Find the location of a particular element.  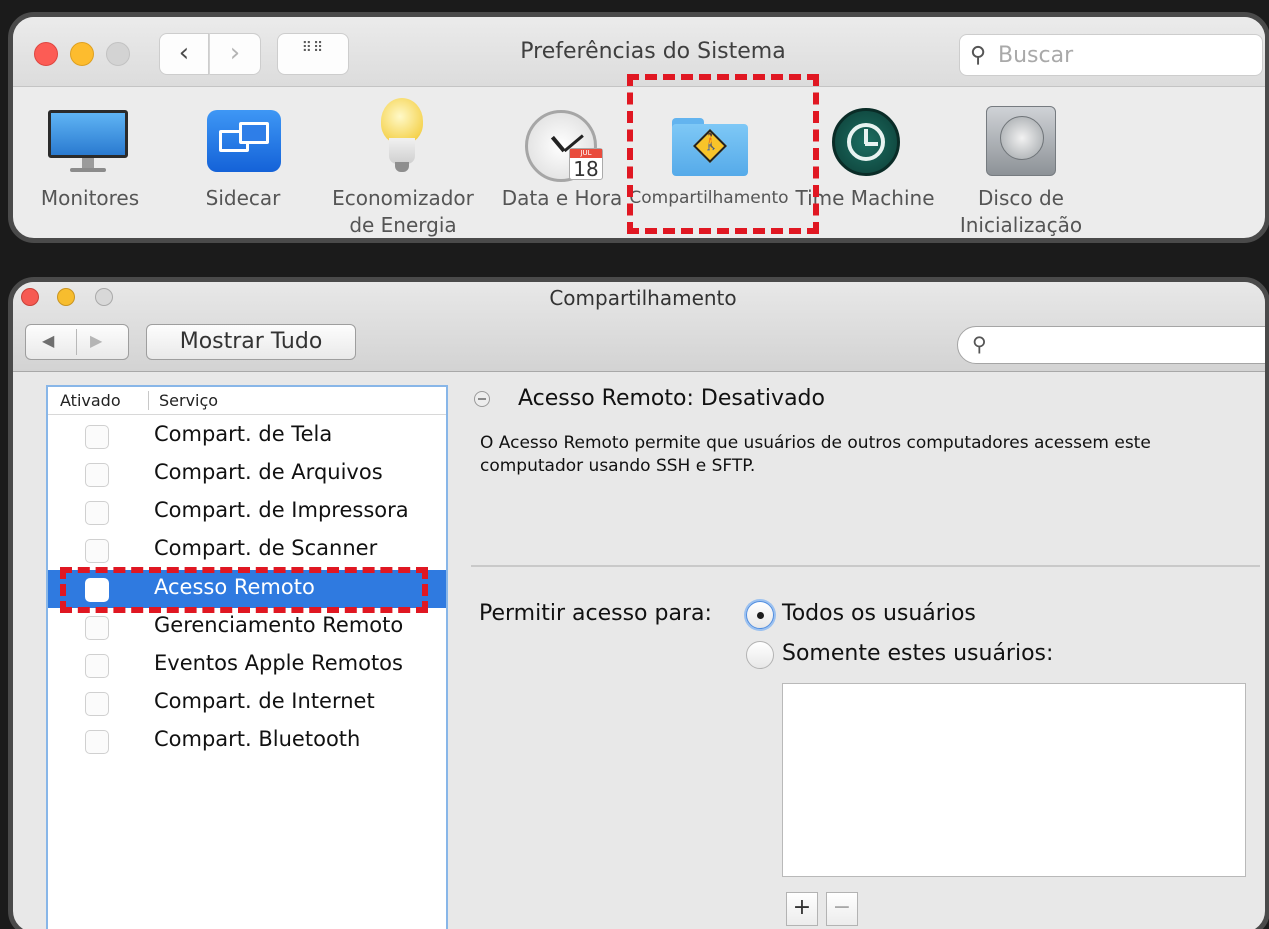

show-all-grid-button: ⠿⠿ is located at coordinates (313, 54).